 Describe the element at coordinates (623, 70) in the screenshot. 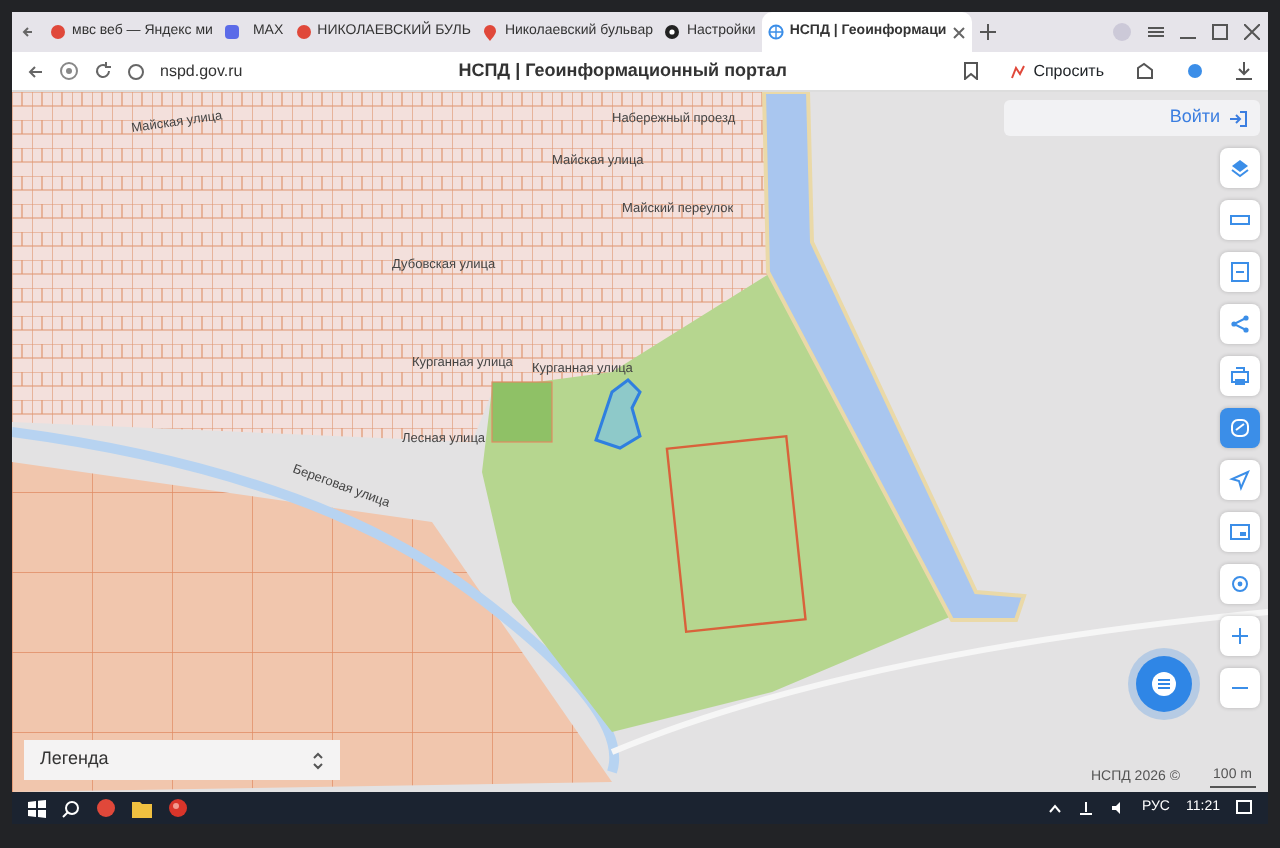

I see `page-title: НСПД | Геоинформационный портал` at that location.